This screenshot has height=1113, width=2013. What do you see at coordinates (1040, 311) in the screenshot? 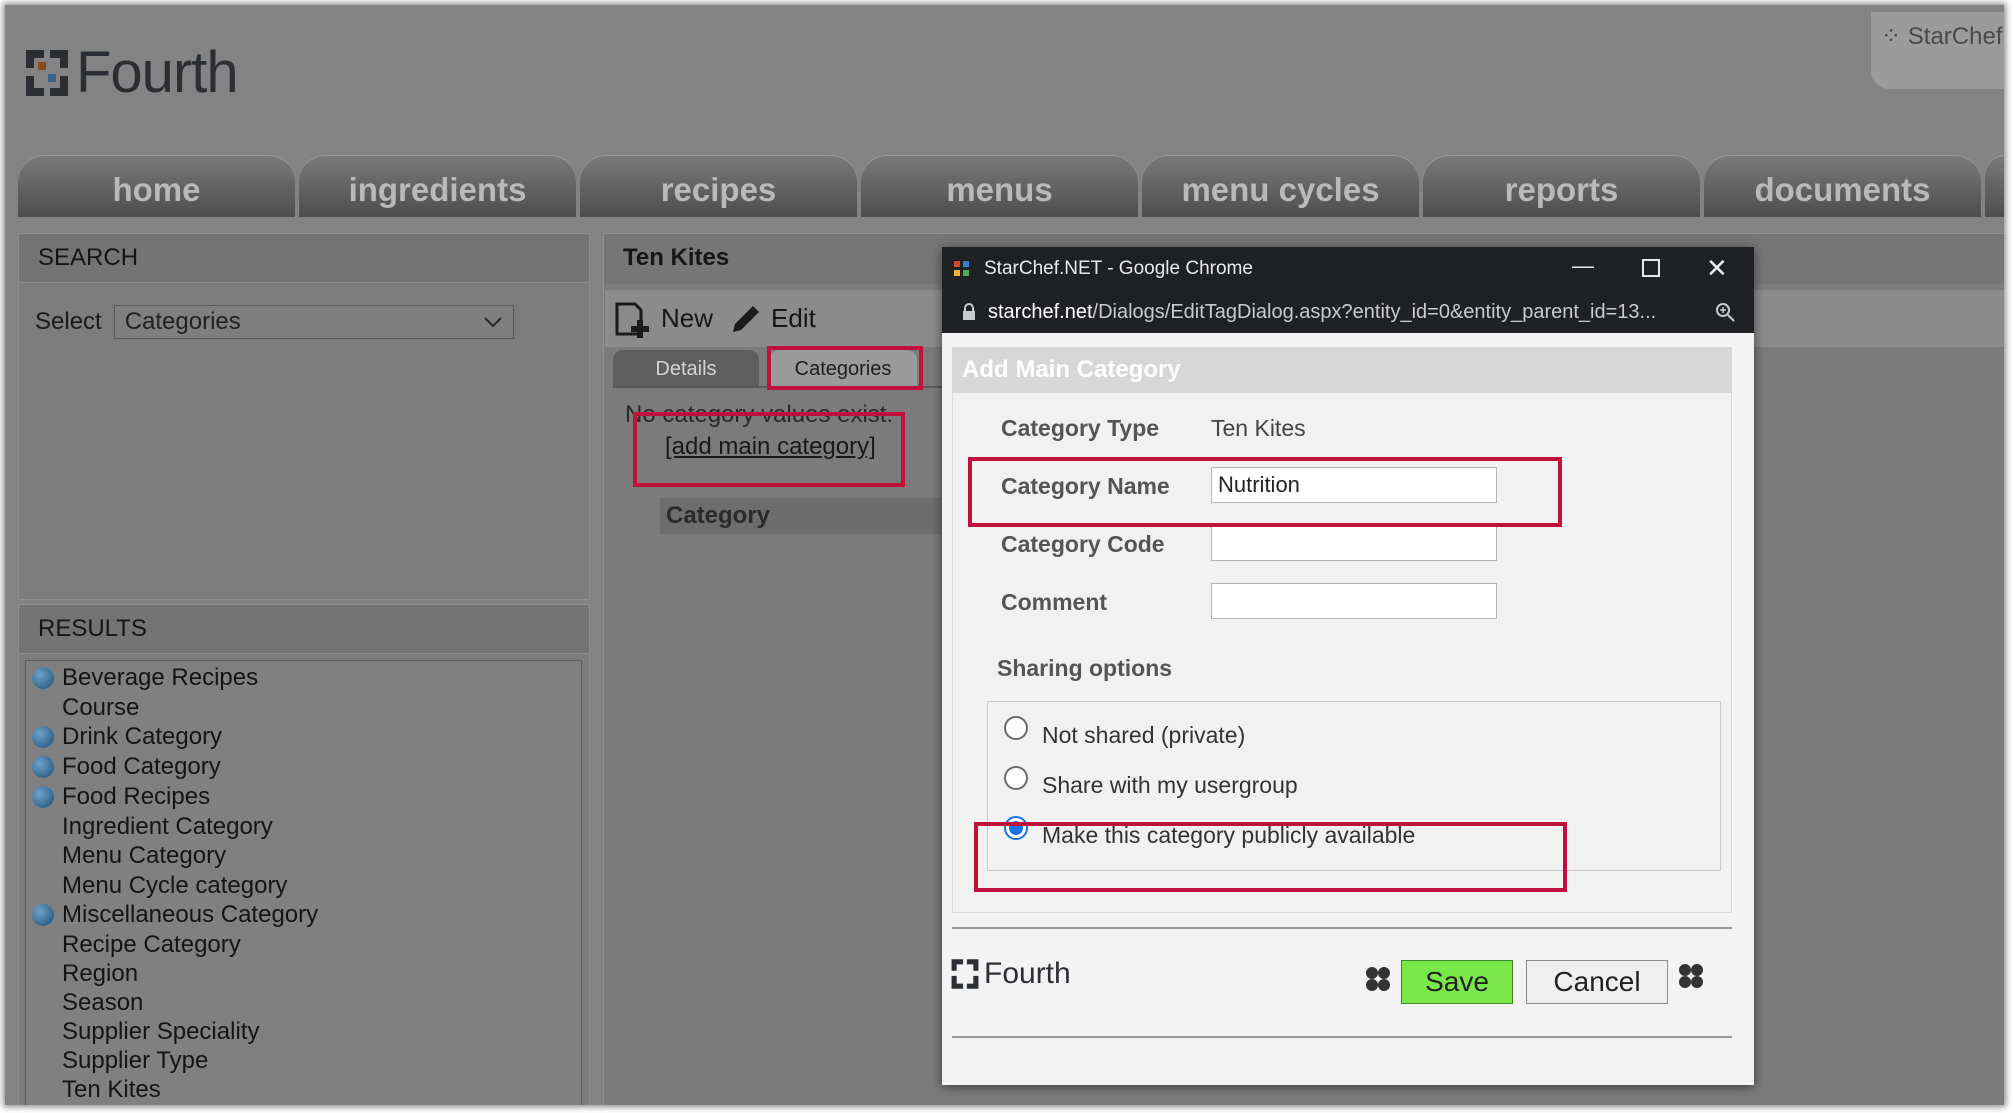
I see `url-domain: starchef.net` at bounding box center [1040, 311].